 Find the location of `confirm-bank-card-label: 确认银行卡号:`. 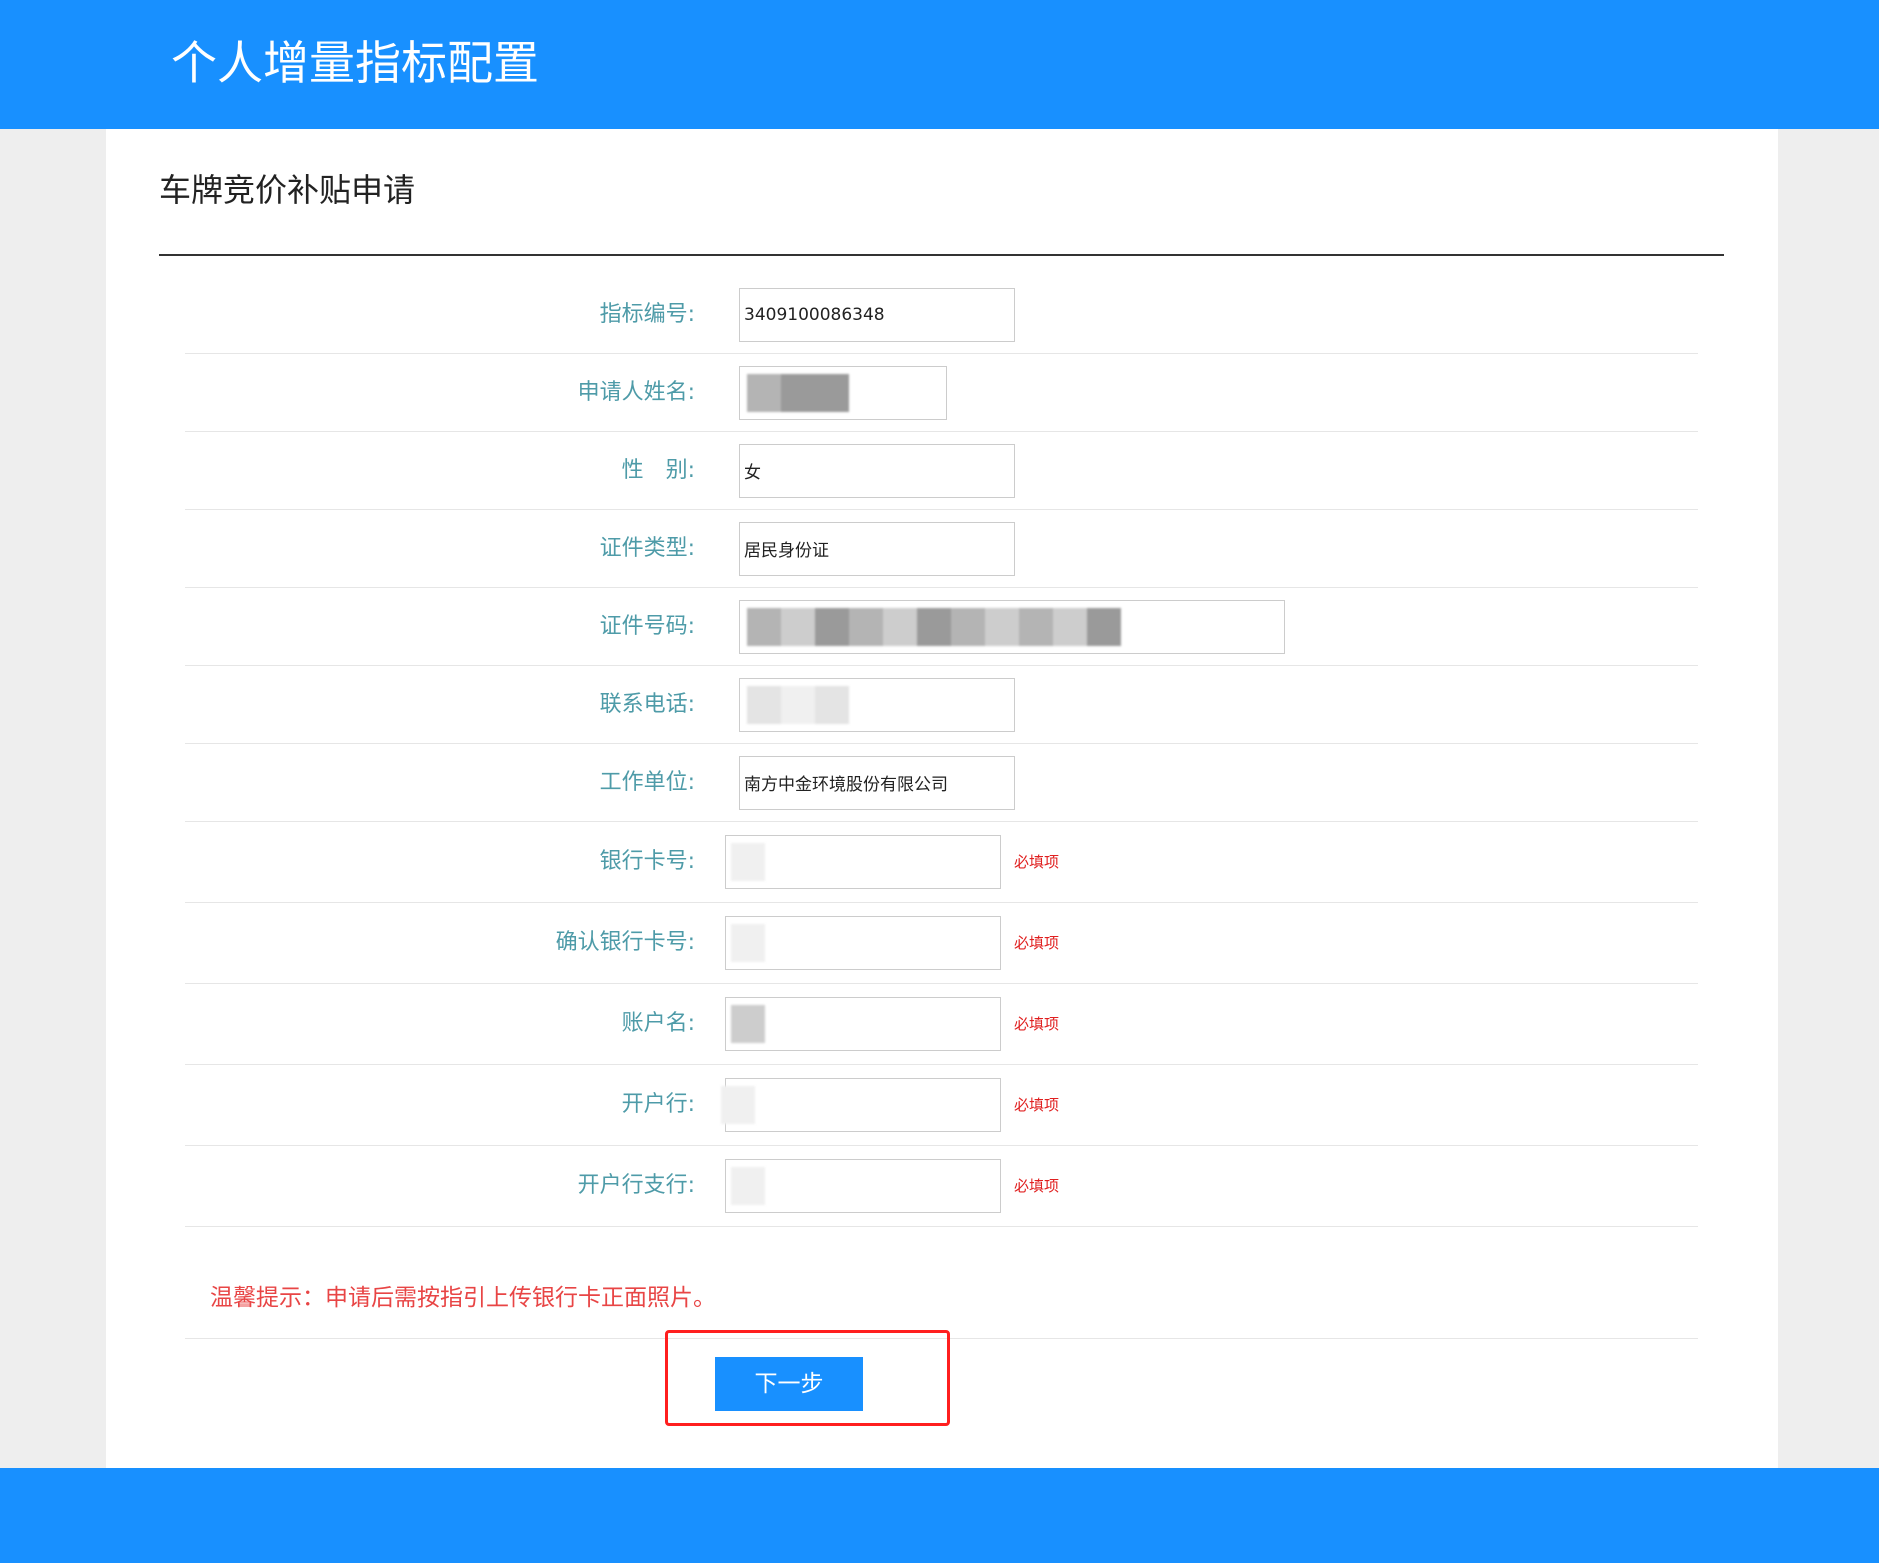

confirm-bank-card-label: 确认银行卡号: is located at coordinates (625, 942).